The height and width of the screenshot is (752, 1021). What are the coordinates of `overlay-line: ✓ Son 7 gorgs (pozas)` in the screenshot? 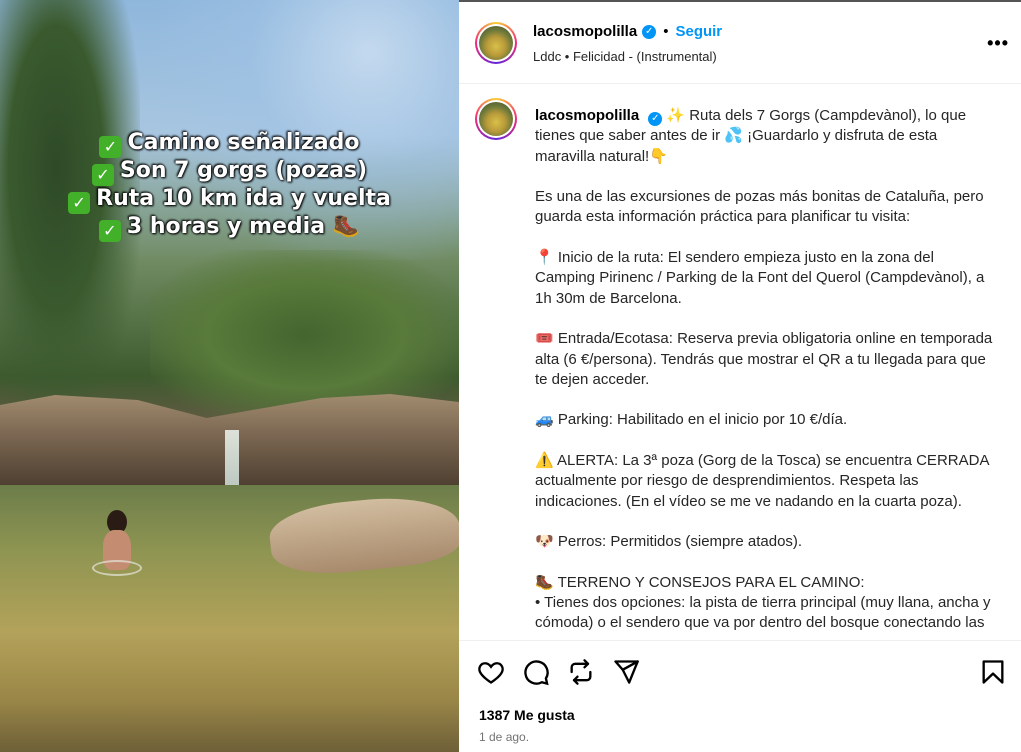 It's located at (229, 172).